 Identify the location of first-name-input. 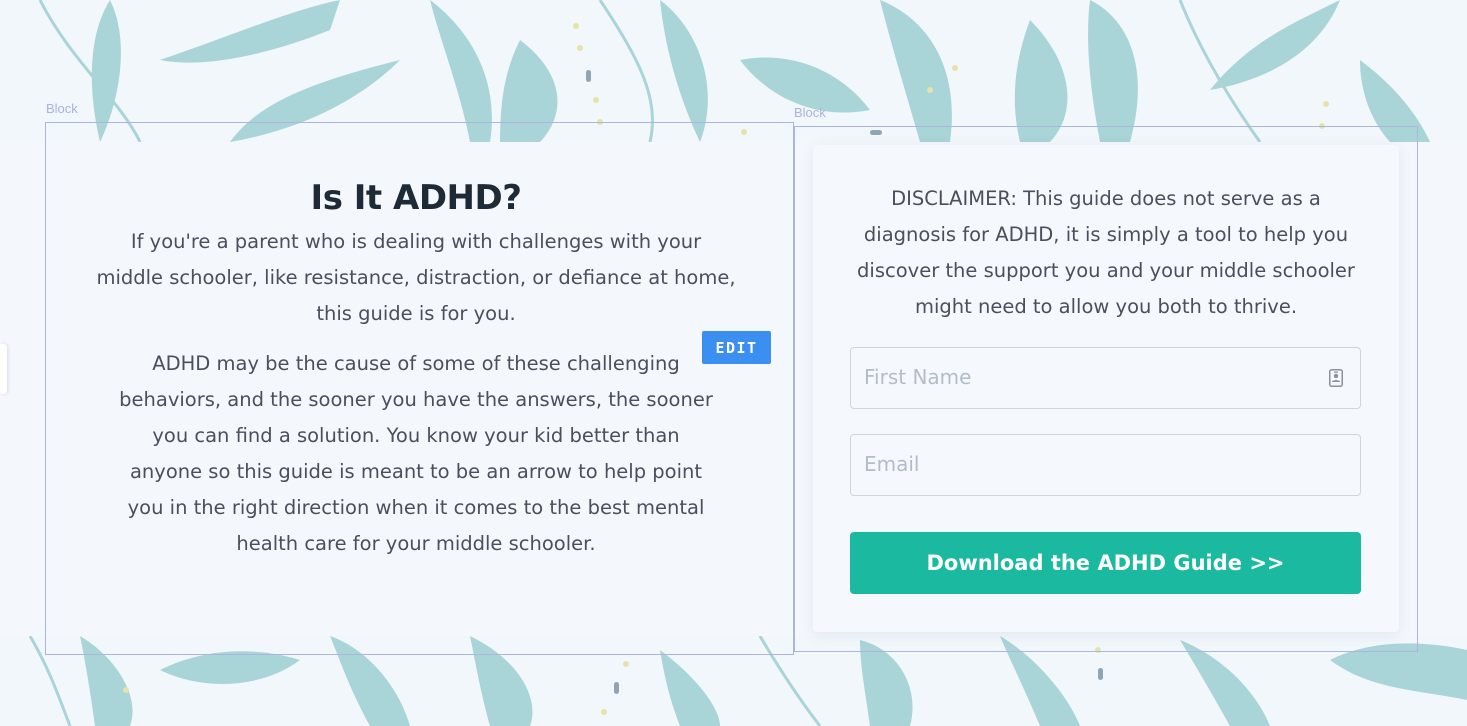
(1077, 377).